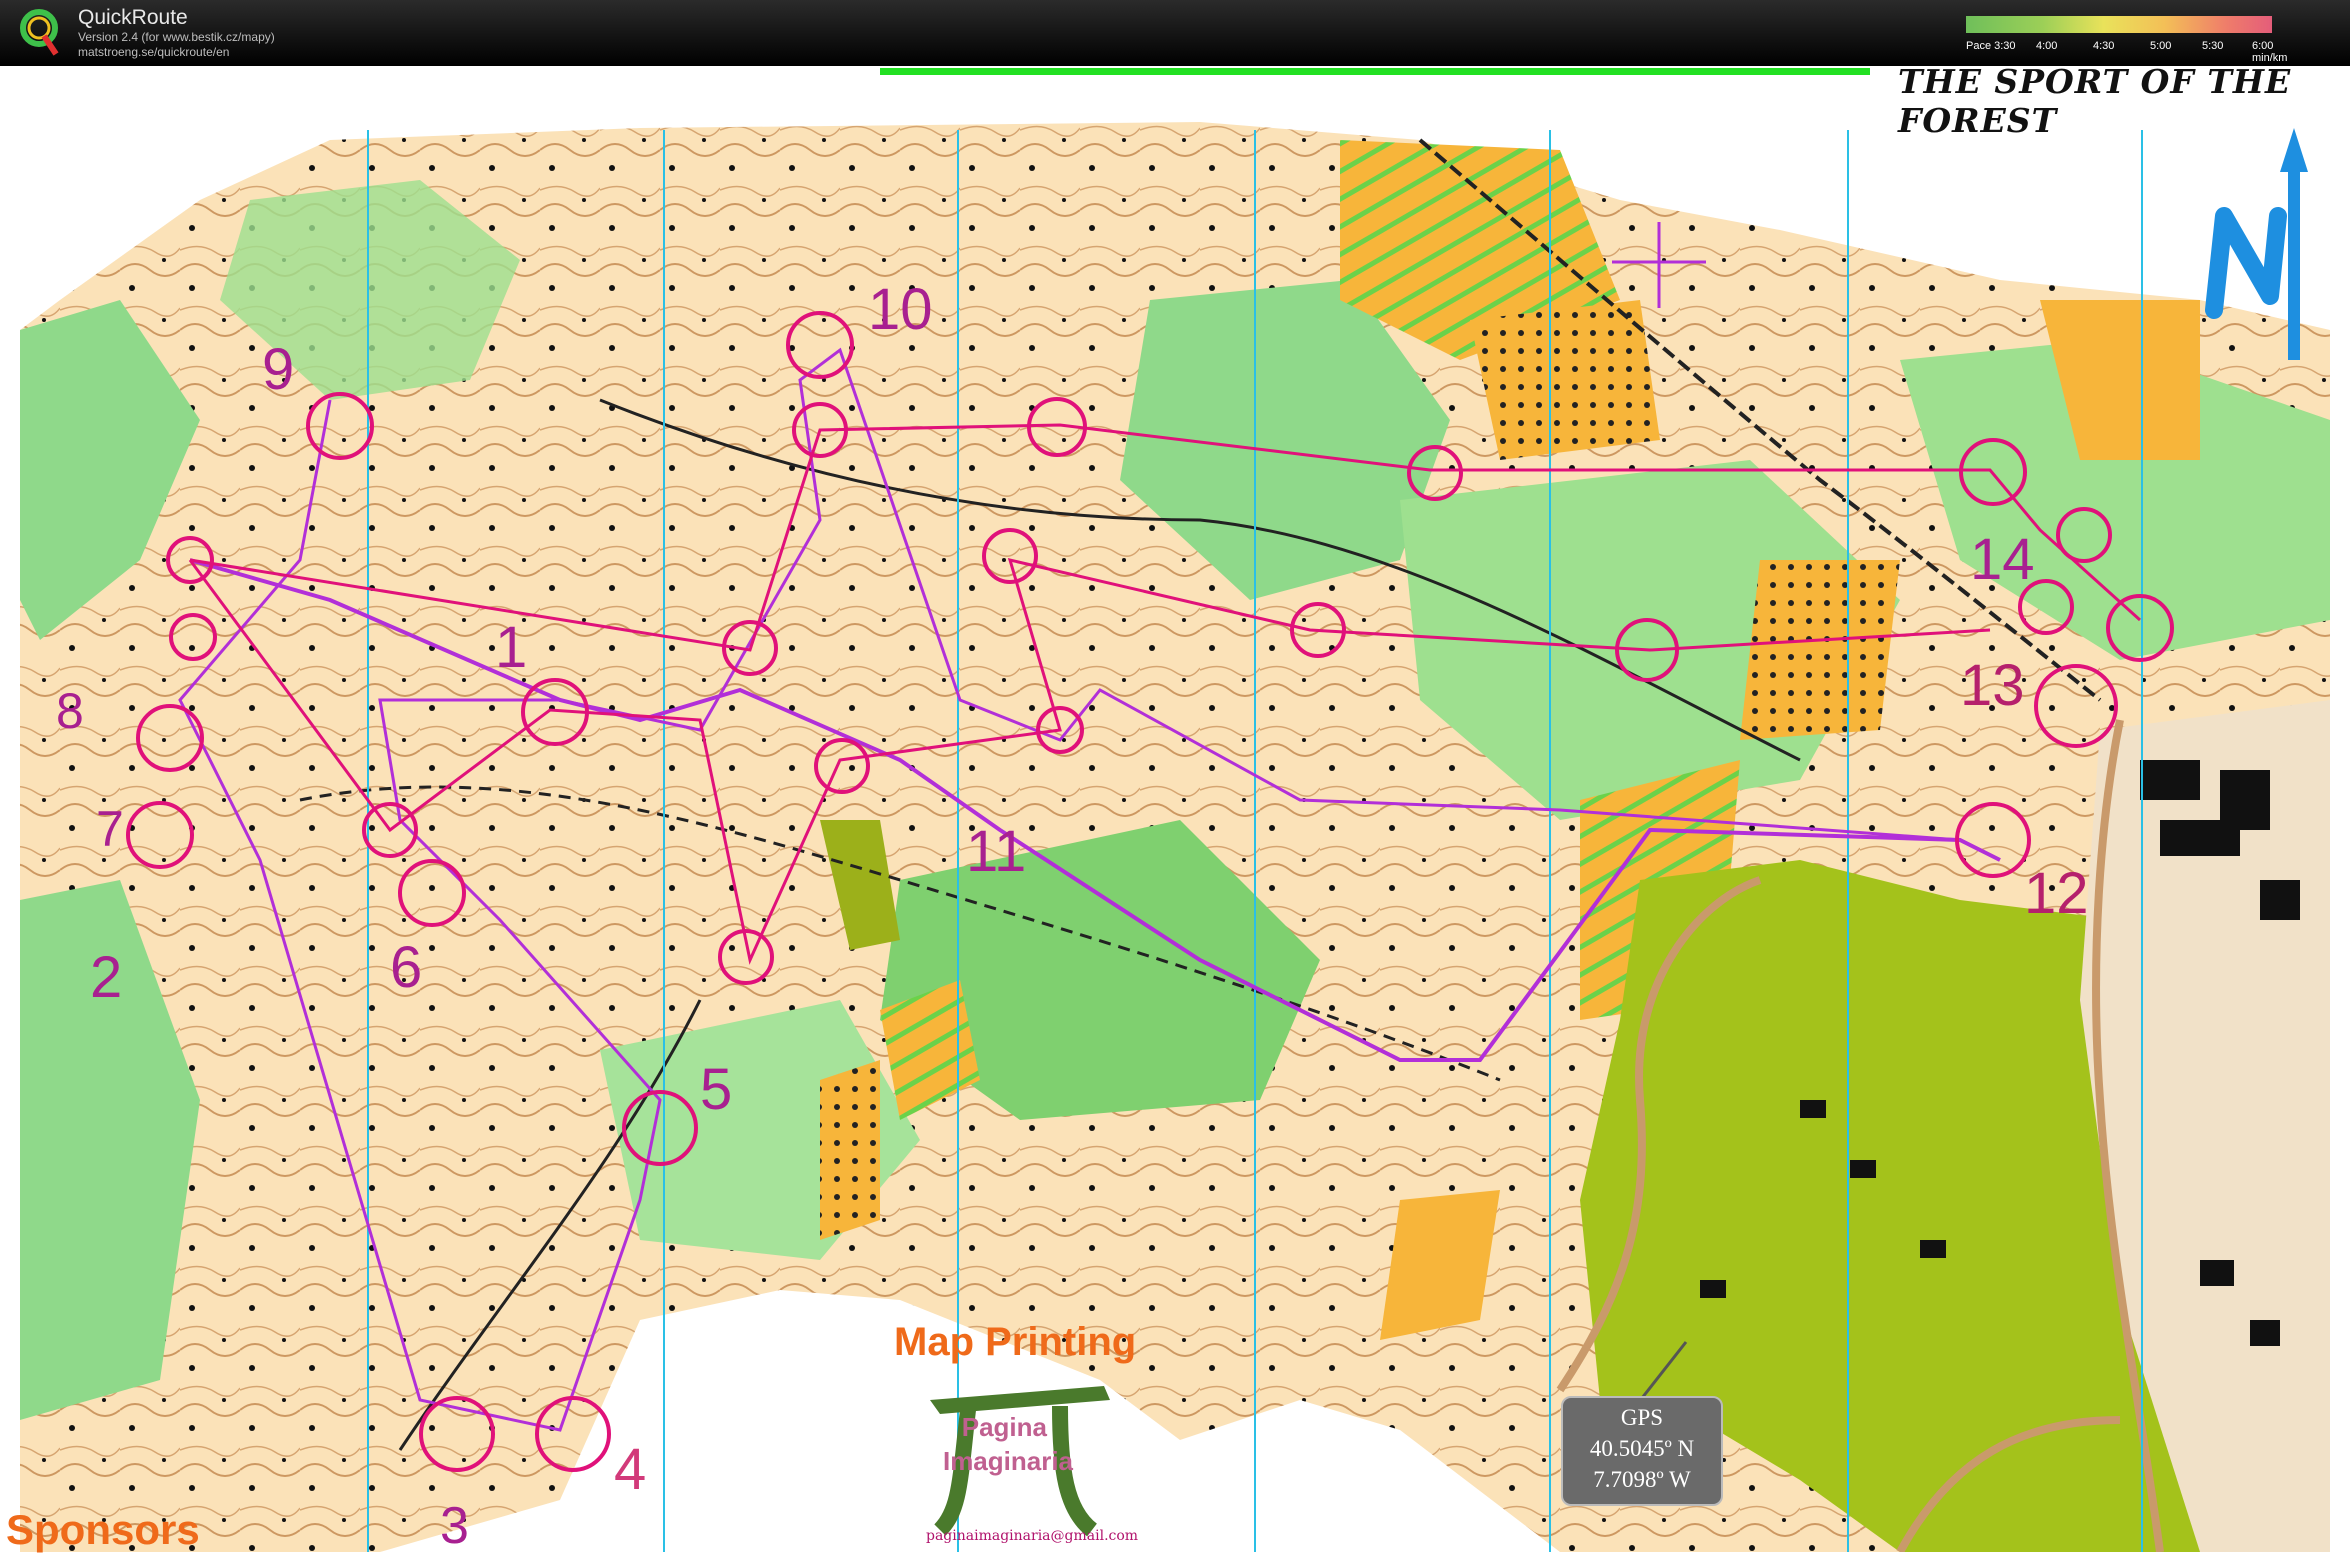 This screenshot has width=2350, height=1556. What do you see at coordinates (1642, 1417) in the screenshot?
I see `gps-title: GPS` at bounding box center [1642, 1417].